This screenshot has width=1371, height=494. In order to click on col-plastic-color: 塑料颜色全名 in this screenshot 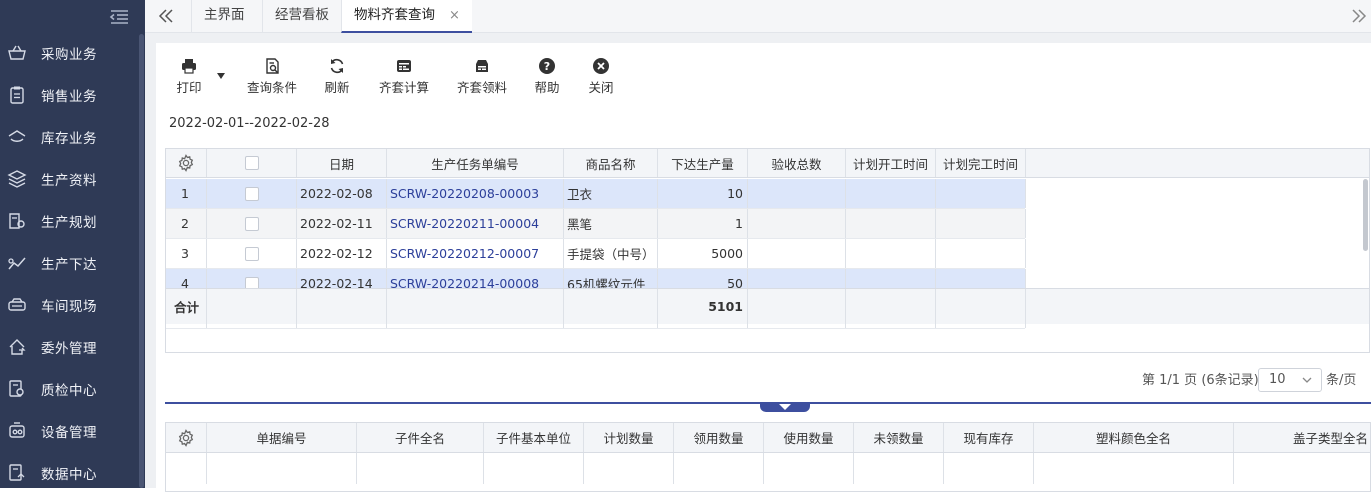, I will do `click(1134, 437)`.